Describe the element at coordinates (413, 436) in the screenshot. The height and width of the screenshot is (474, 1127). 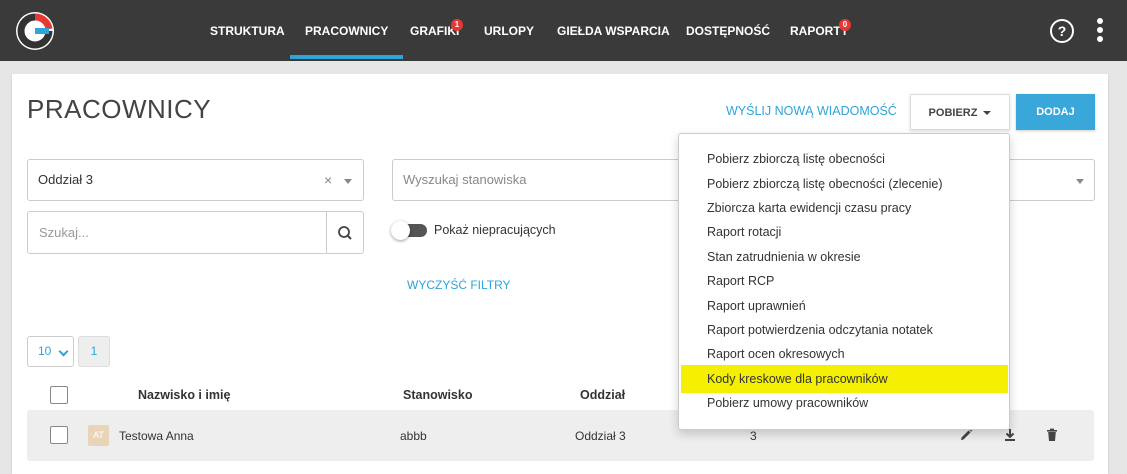
I see `employee-position: abbb` at that location.